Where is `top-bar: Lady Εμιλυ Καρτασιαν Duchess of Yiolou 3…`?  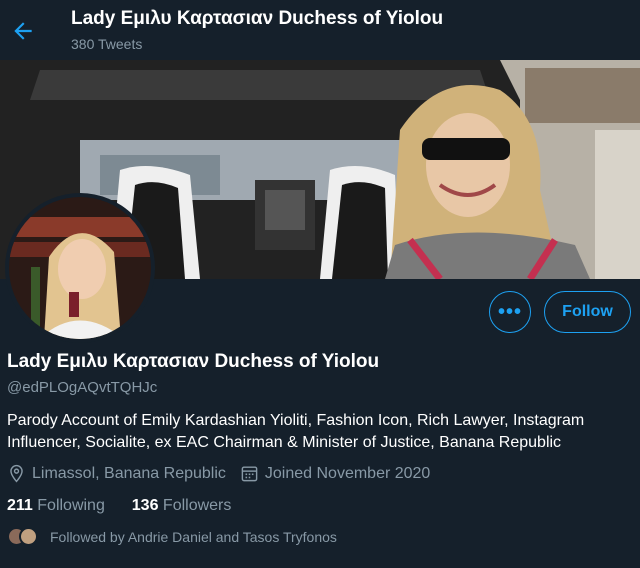 top-bar: Lady Εμιλυ Καρτασιαν Duchess of Yiolou 3… is located at coordinates (320, 30).